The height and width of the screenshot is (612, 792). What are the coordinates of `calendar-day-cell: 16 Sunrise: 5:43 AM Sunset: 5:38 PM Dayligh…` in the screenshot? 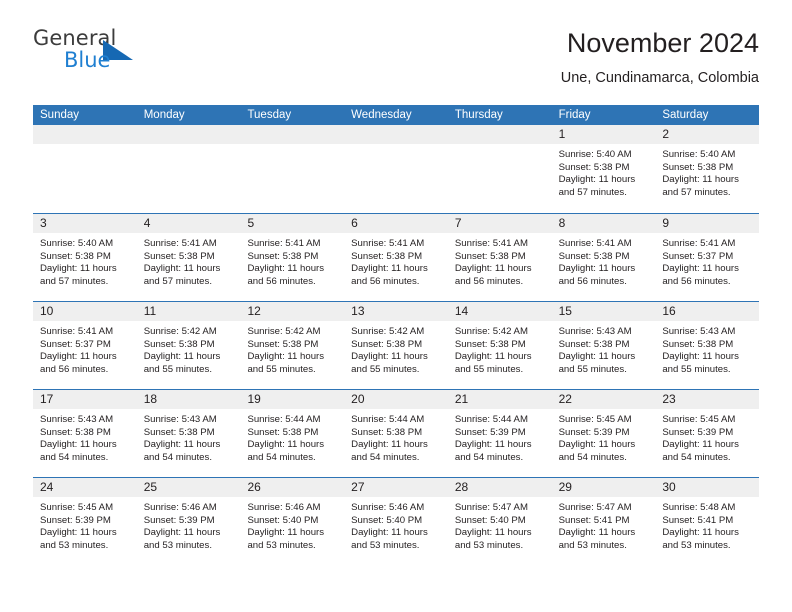 It's located at (707, 345).